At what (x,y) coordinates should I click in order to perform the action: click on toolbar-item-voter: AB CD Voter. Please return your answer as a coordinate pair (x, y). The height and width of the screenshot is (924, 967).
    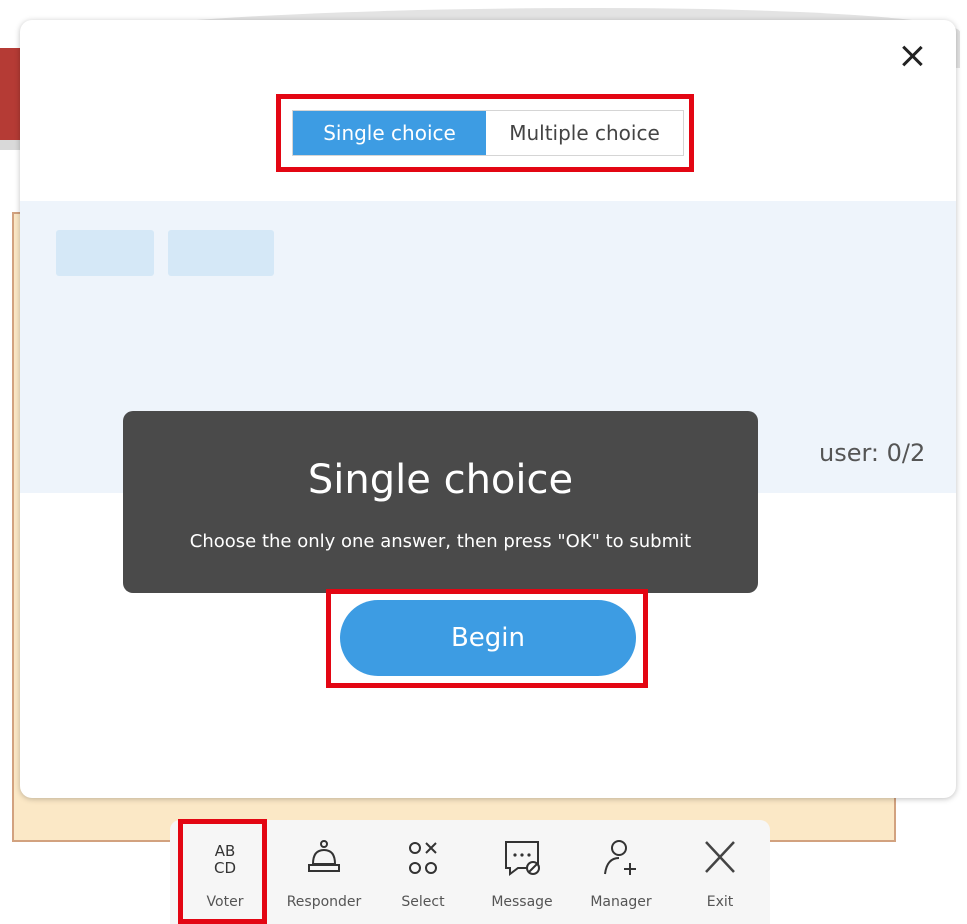
    Looking at the image, I should click on (225, 872).